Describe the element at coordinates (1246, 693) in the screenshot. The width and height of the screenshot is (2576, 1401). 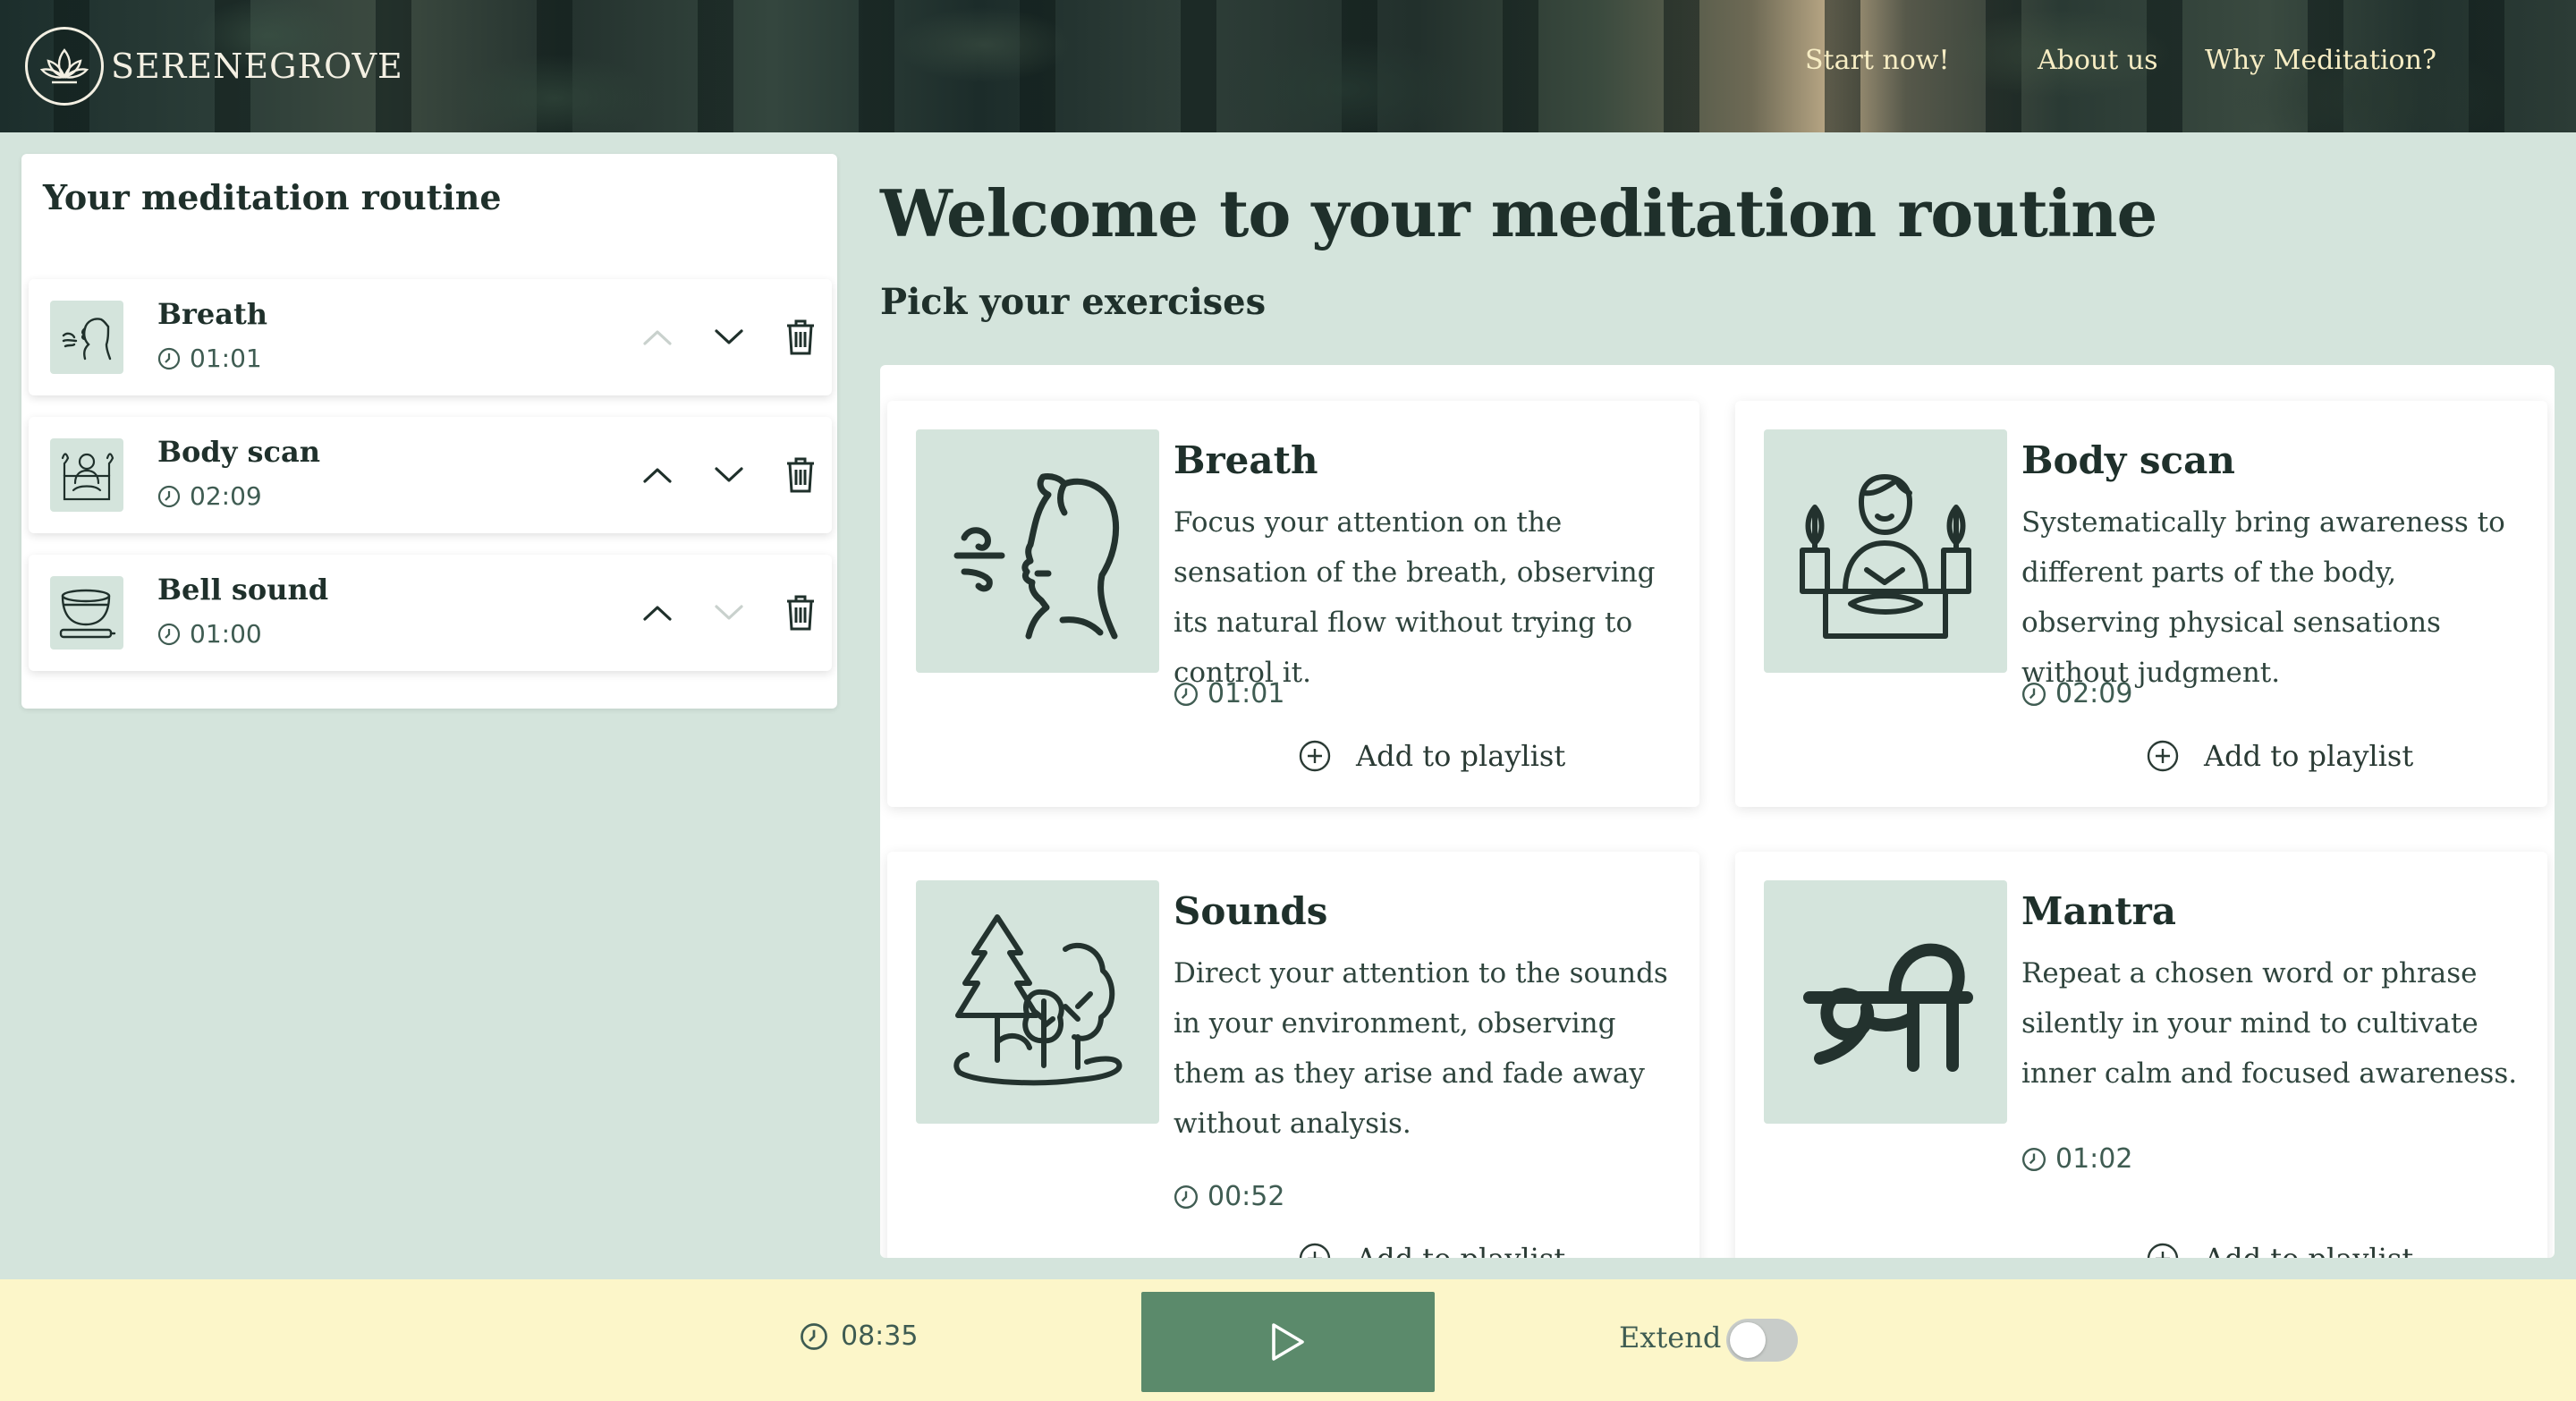
I see `exercise-time: 01:01` at that location.